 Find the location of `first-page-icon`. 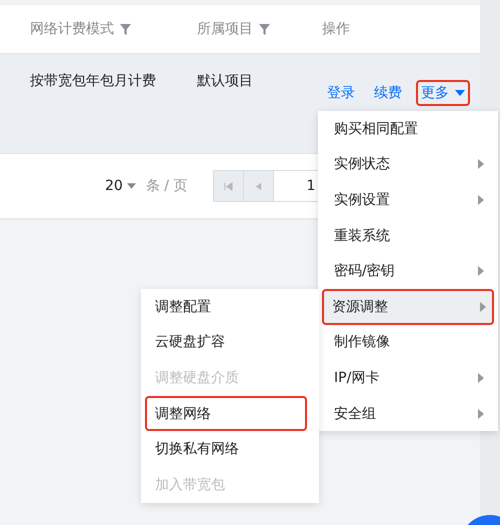

first-page-icon is located at coordinates (229, 186).